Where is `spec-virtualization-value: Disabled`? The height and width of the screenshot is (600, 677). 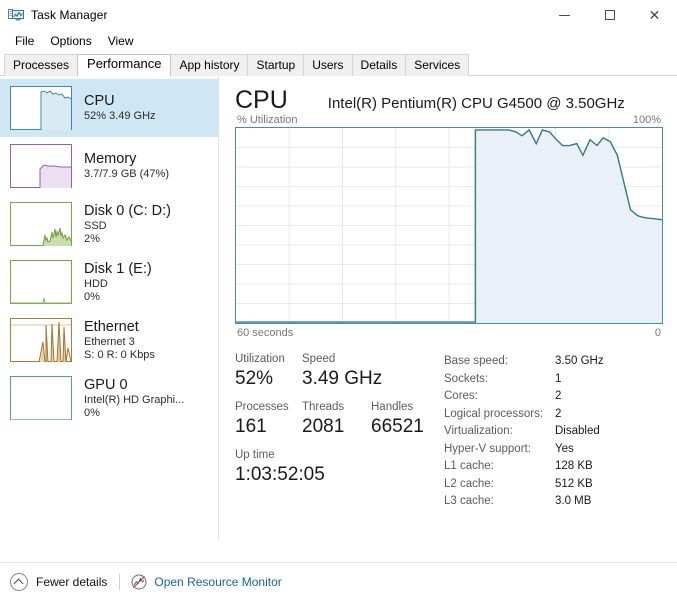
spec-virtualization-value: Disabled is located at coordinates (577, 431).